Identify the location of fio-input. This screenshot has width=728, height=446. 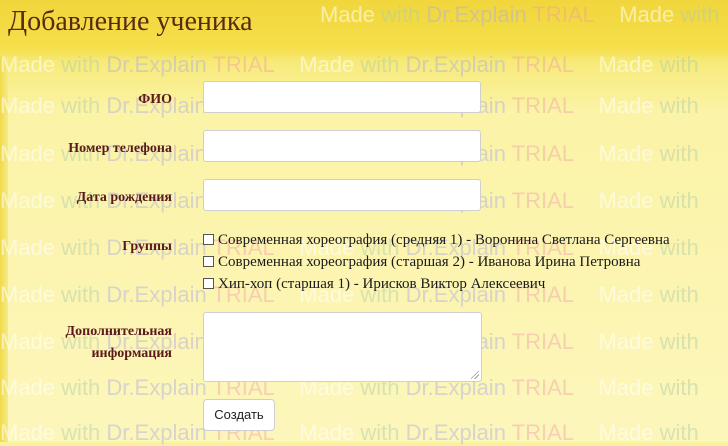
(342, 97).